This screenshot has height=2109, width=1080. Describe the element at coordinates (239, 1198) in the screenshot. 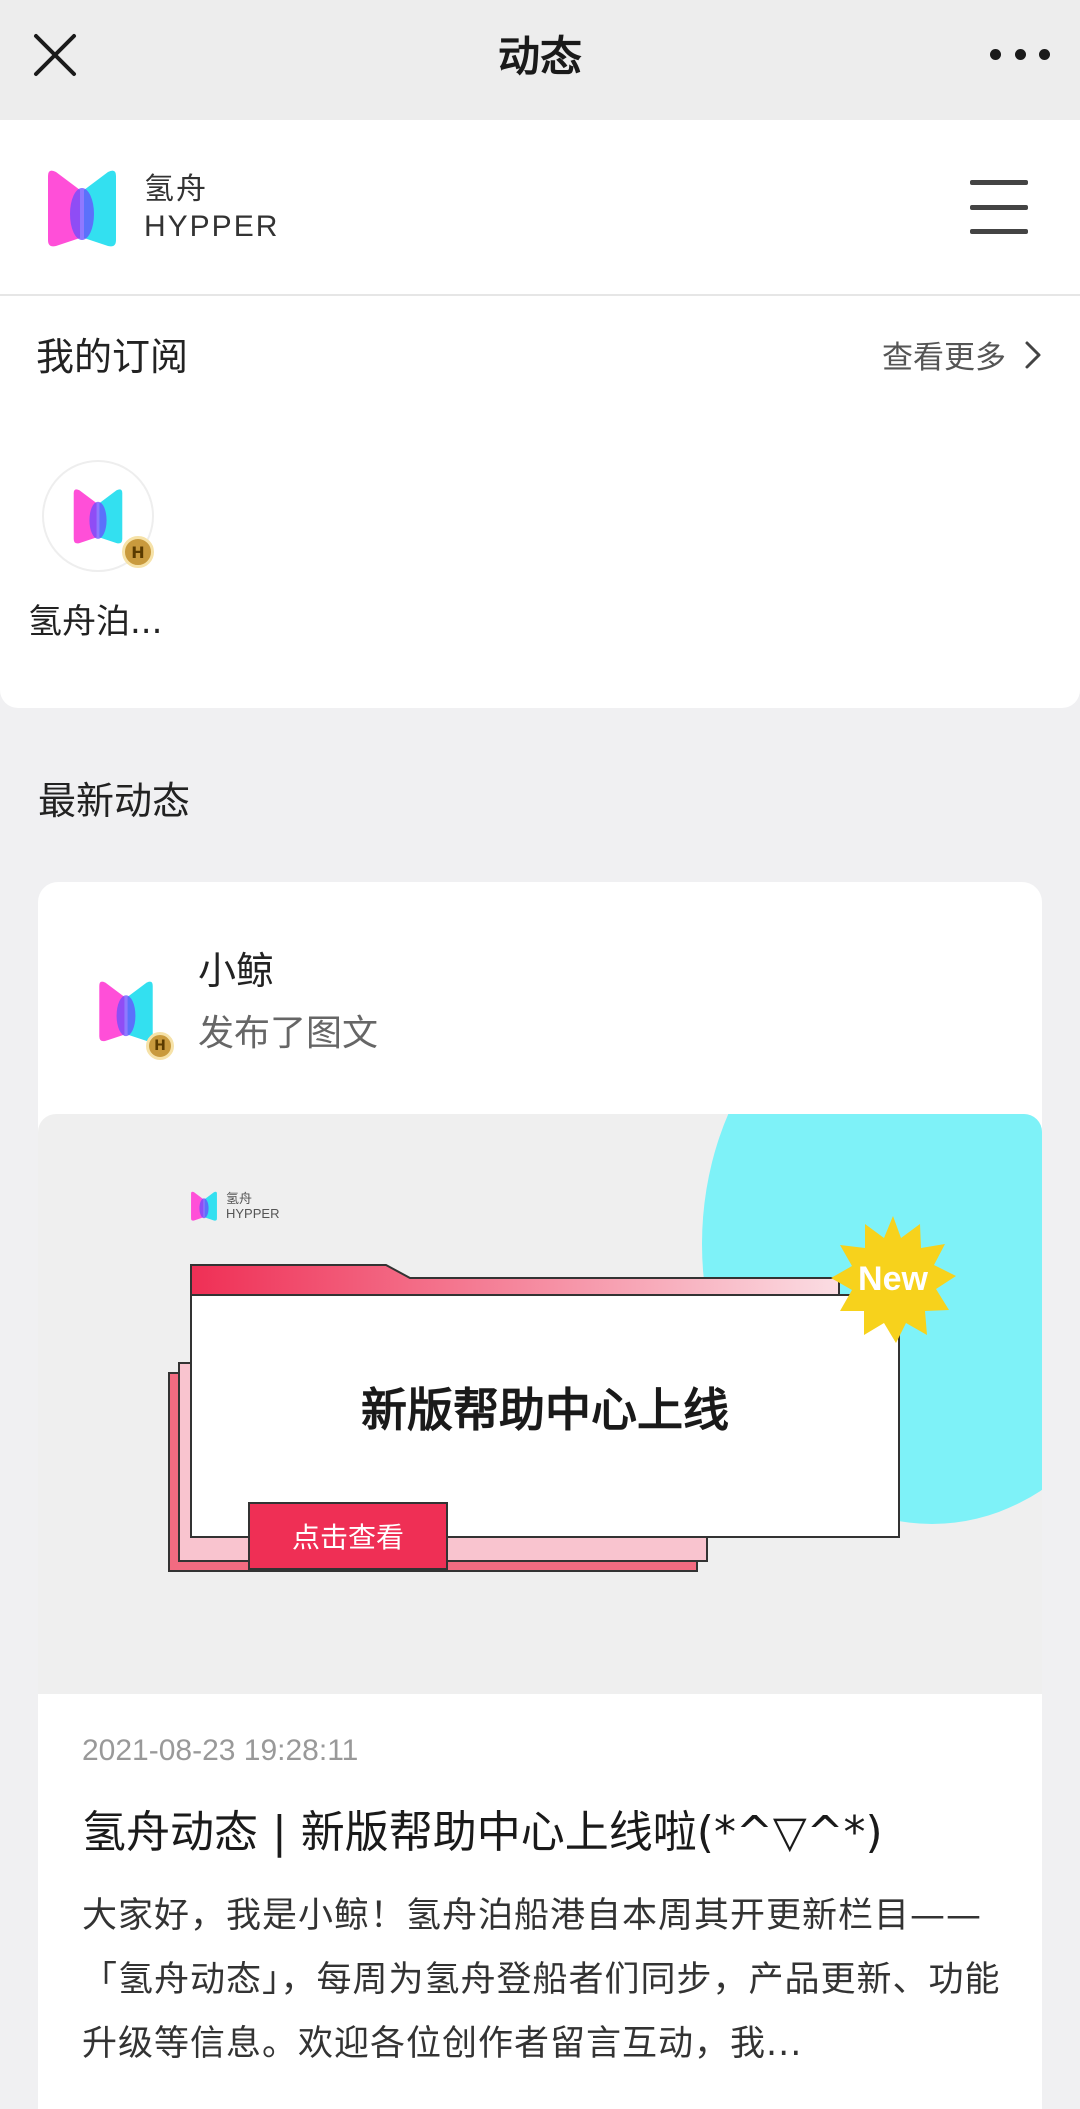

I see `banner-brand-cn: 氢舟` at that location.